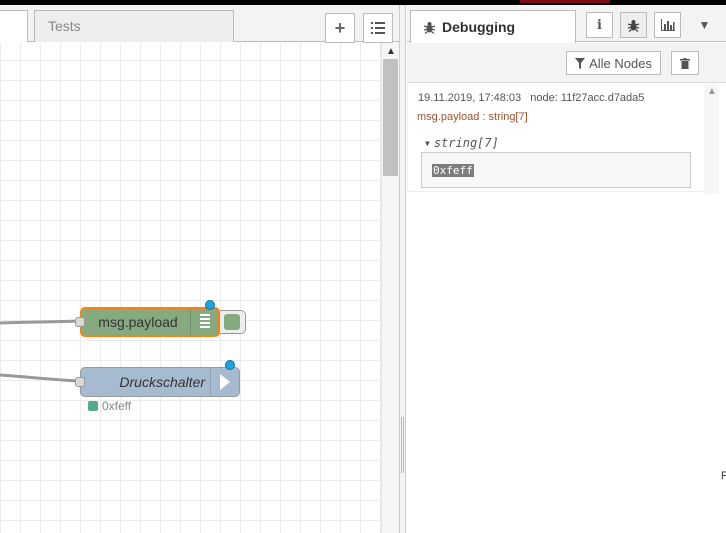 The width and height of the screenshot is (726, 533). I want to click on inject-node-status: 0xfeff, so click(109, 406).